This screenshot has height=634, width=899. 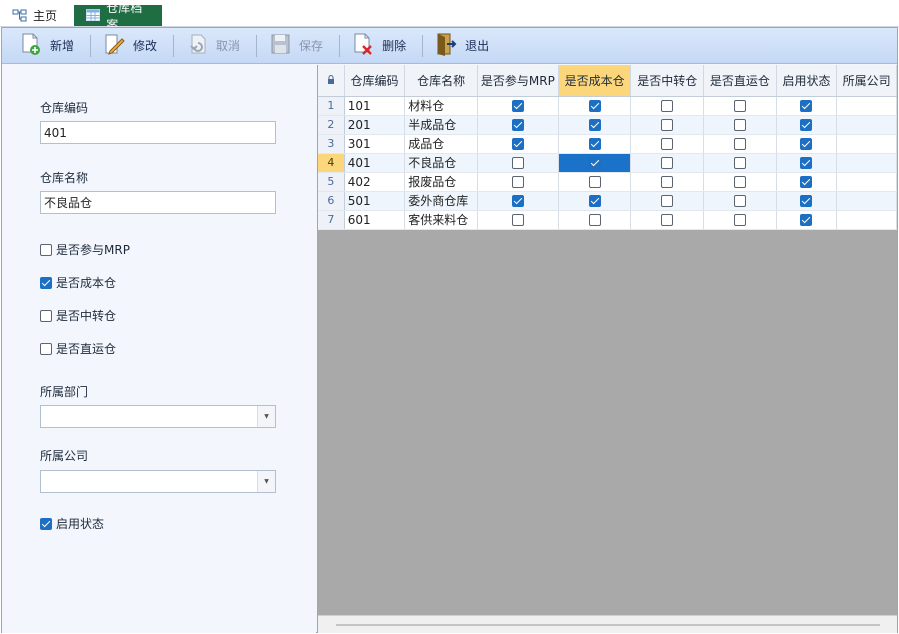 I want to click on column-header: 是否中转仓, so click(x=667, y=81).